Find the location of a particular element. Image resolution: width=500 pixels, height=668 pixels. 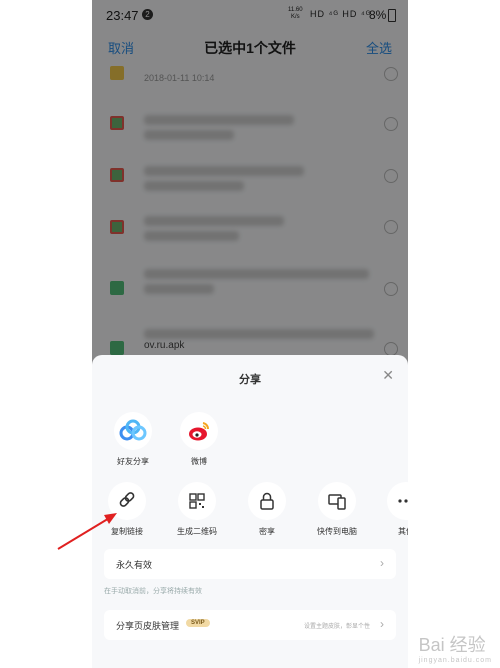

arrow-head is located at coordinates (110, 518).